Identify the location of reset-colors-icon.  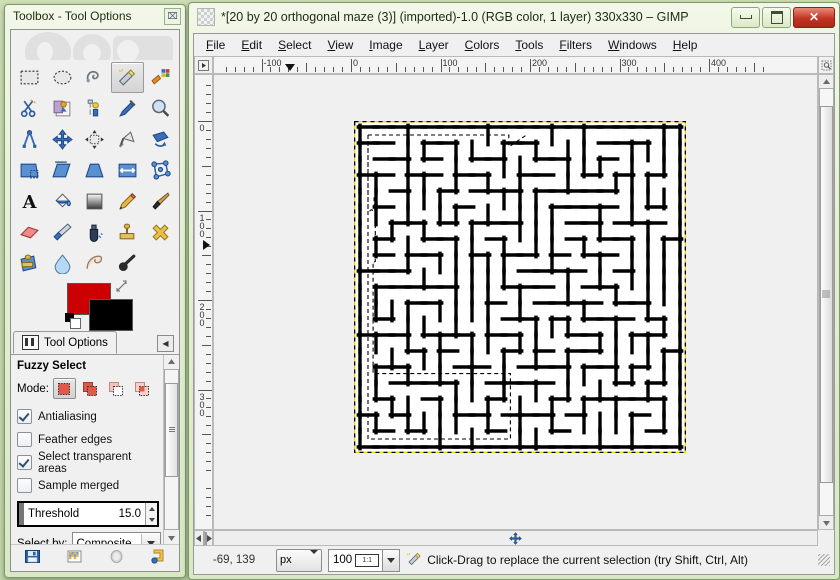
(73, 321).